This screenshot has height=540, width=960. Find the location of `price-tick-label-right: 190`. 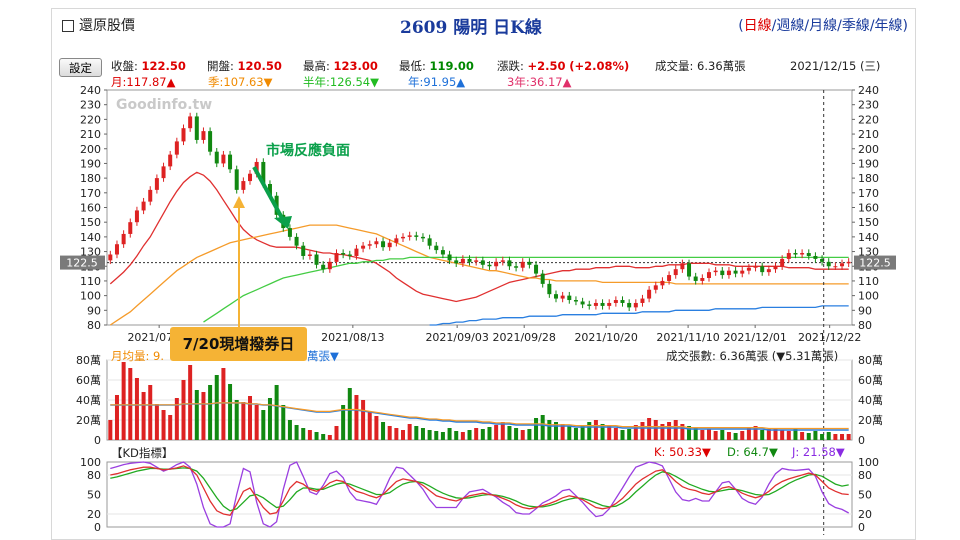

price-tick-label-right: 190 is located at coordinates (868, 163).